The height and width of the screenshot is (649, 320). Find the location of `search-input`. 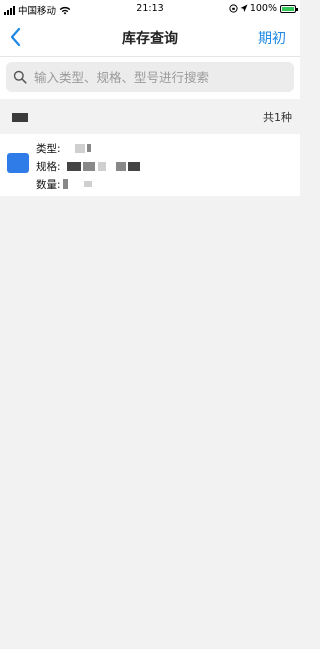

search-input is located at coordinates (159, 77).